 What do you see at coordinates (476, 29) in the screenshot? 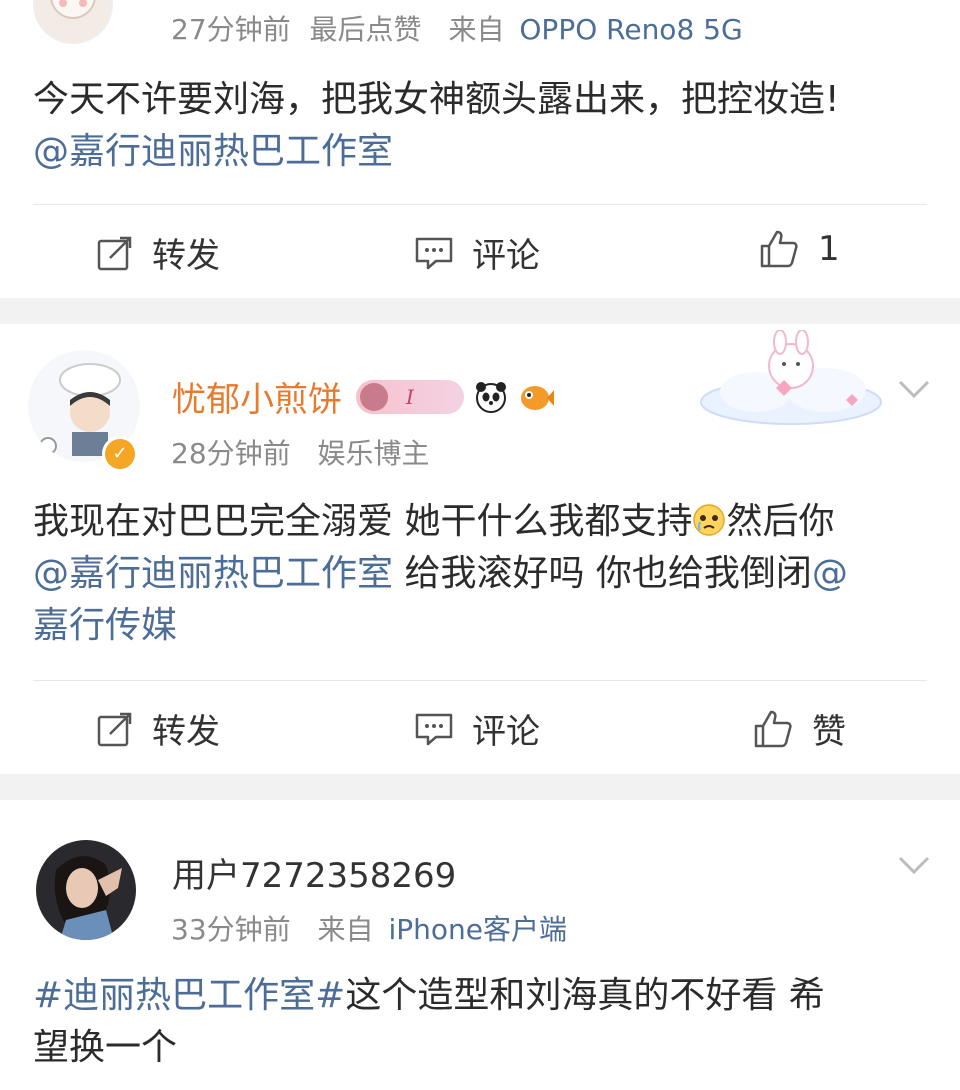
I see `post1-from: 来自` at bounding box center [476, 29].